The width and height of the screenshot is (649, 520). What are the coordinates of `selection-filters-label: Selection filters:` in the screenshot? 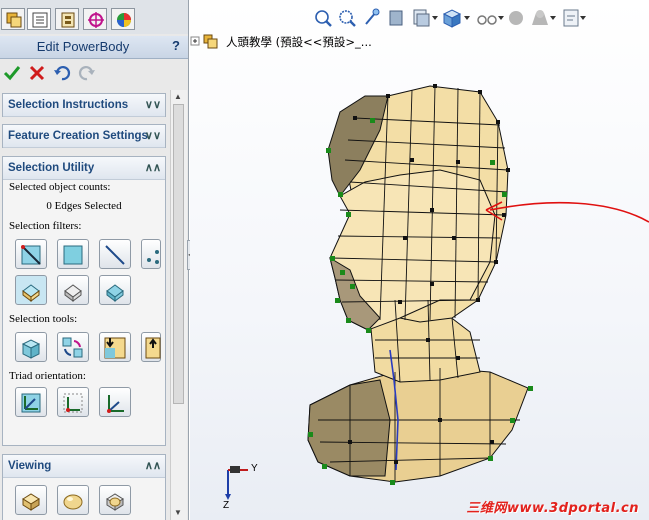 It's located at (45, 226).